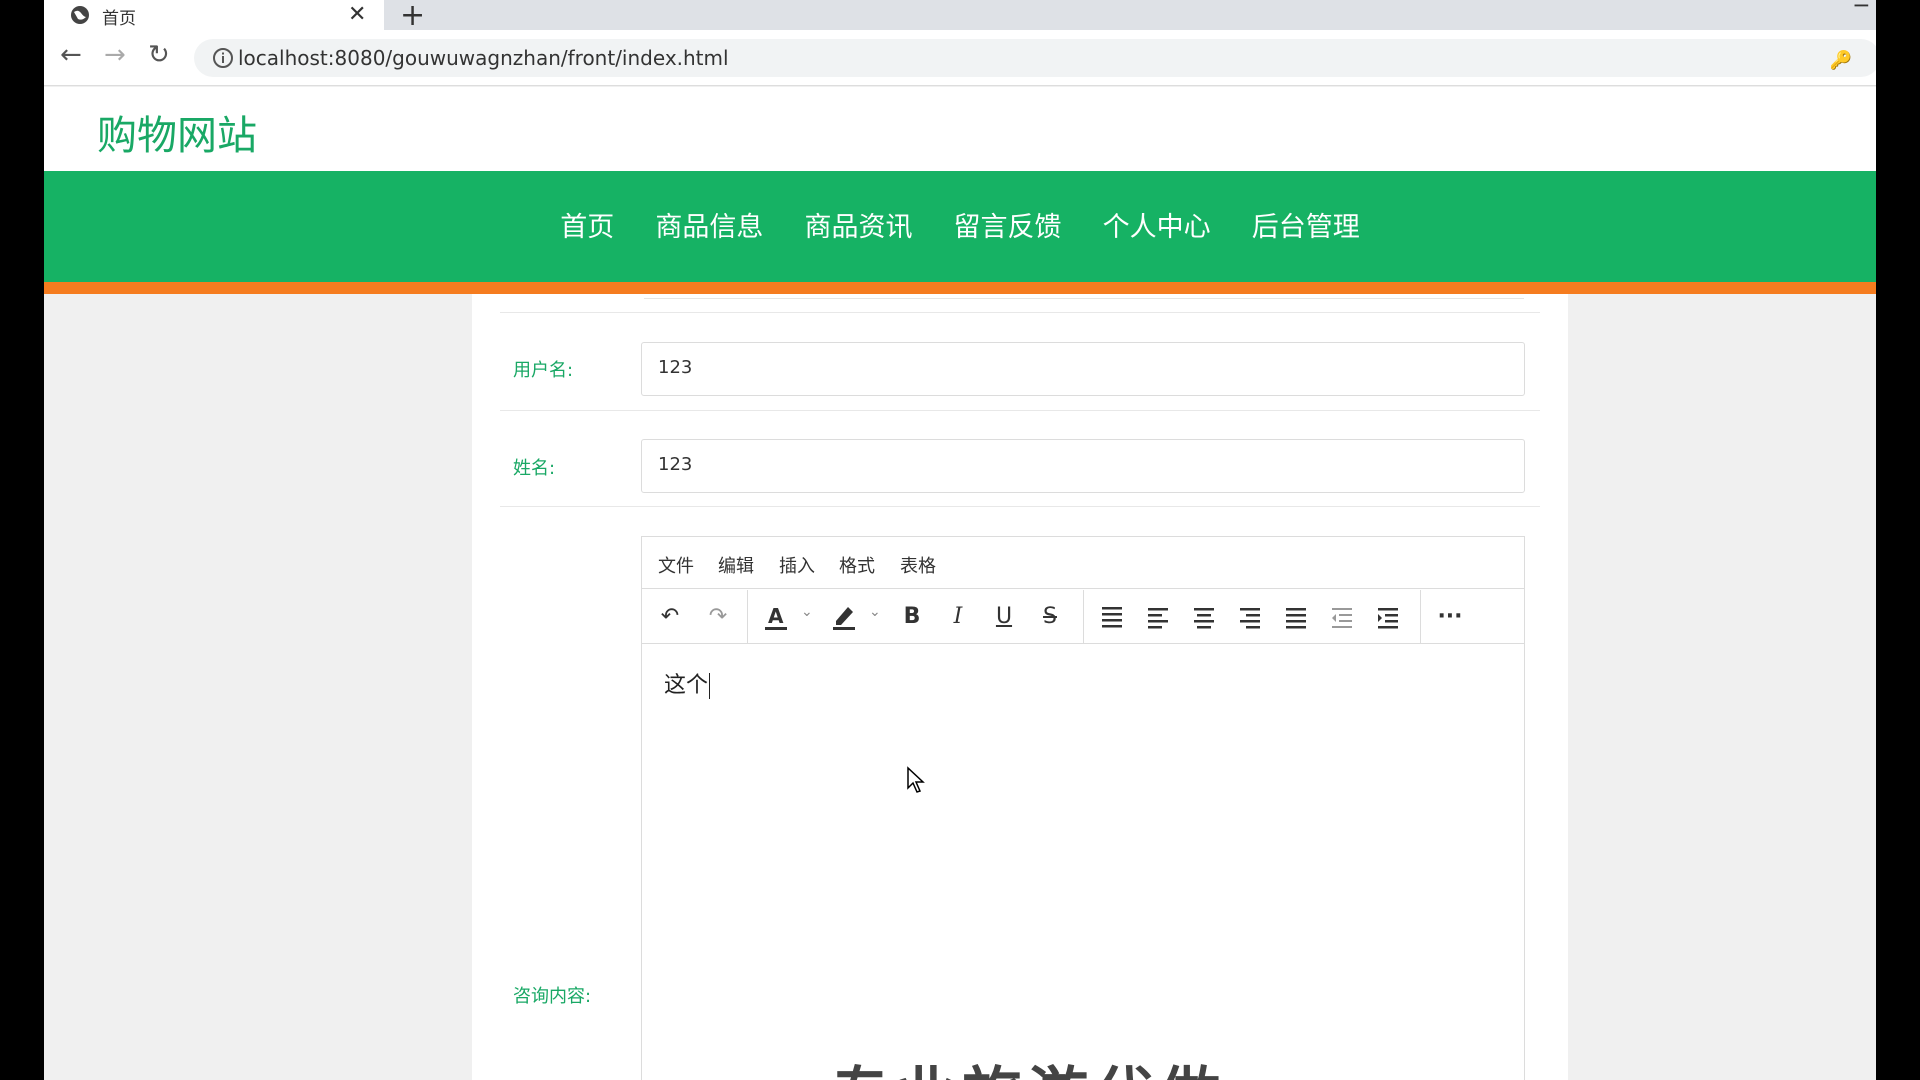 This screenshot has height=1080, width=1920. Describe the element at coordinates (676, 565) in the screenshot. I see `menu-file: 文件` at that location.